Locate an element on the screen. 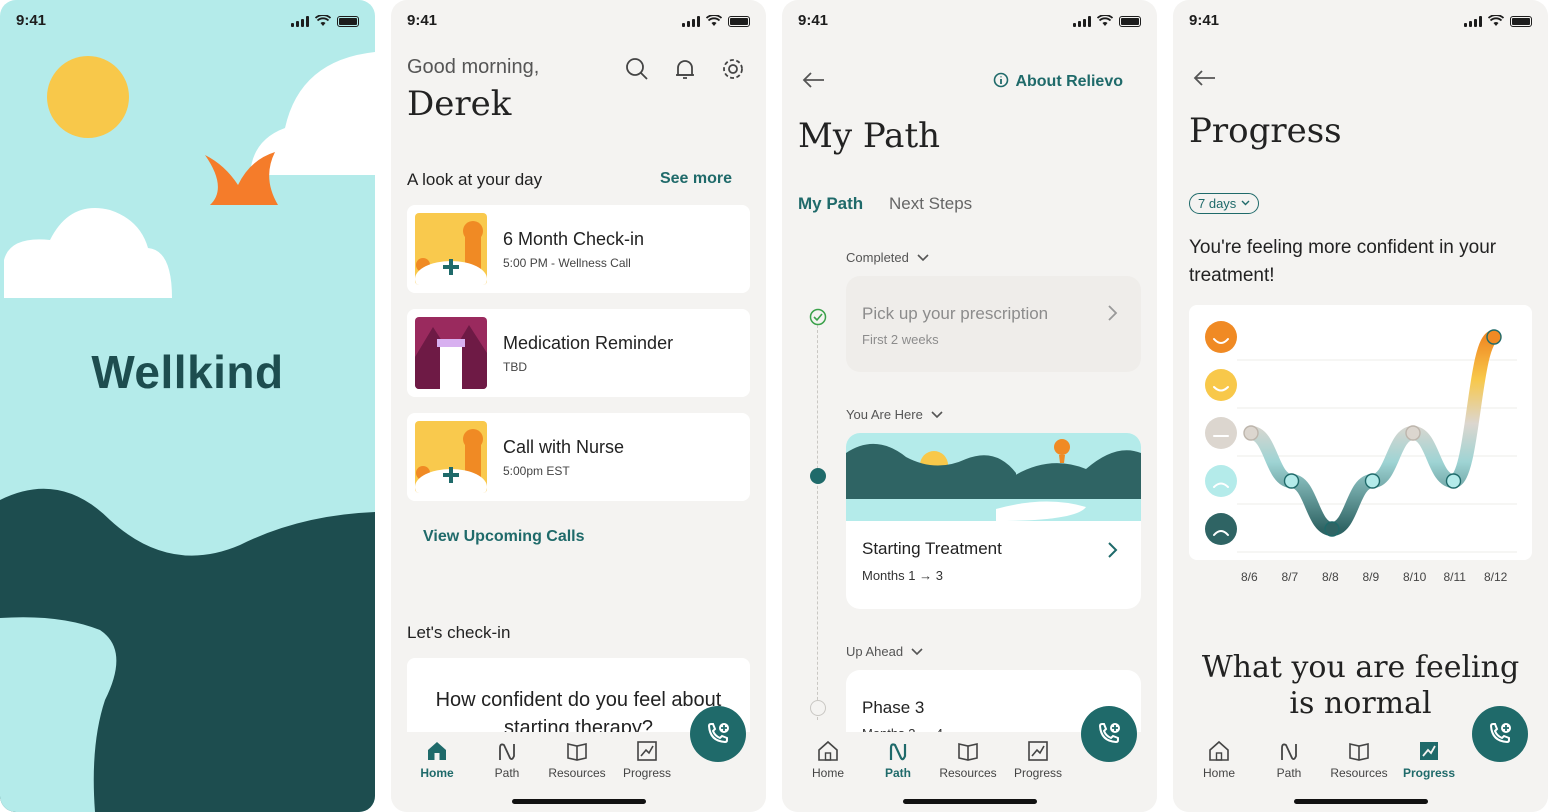 Image resolution: width=1548 pixels, height=812 pixels. nurse-thumbnail is located at coordinates (451, 457).